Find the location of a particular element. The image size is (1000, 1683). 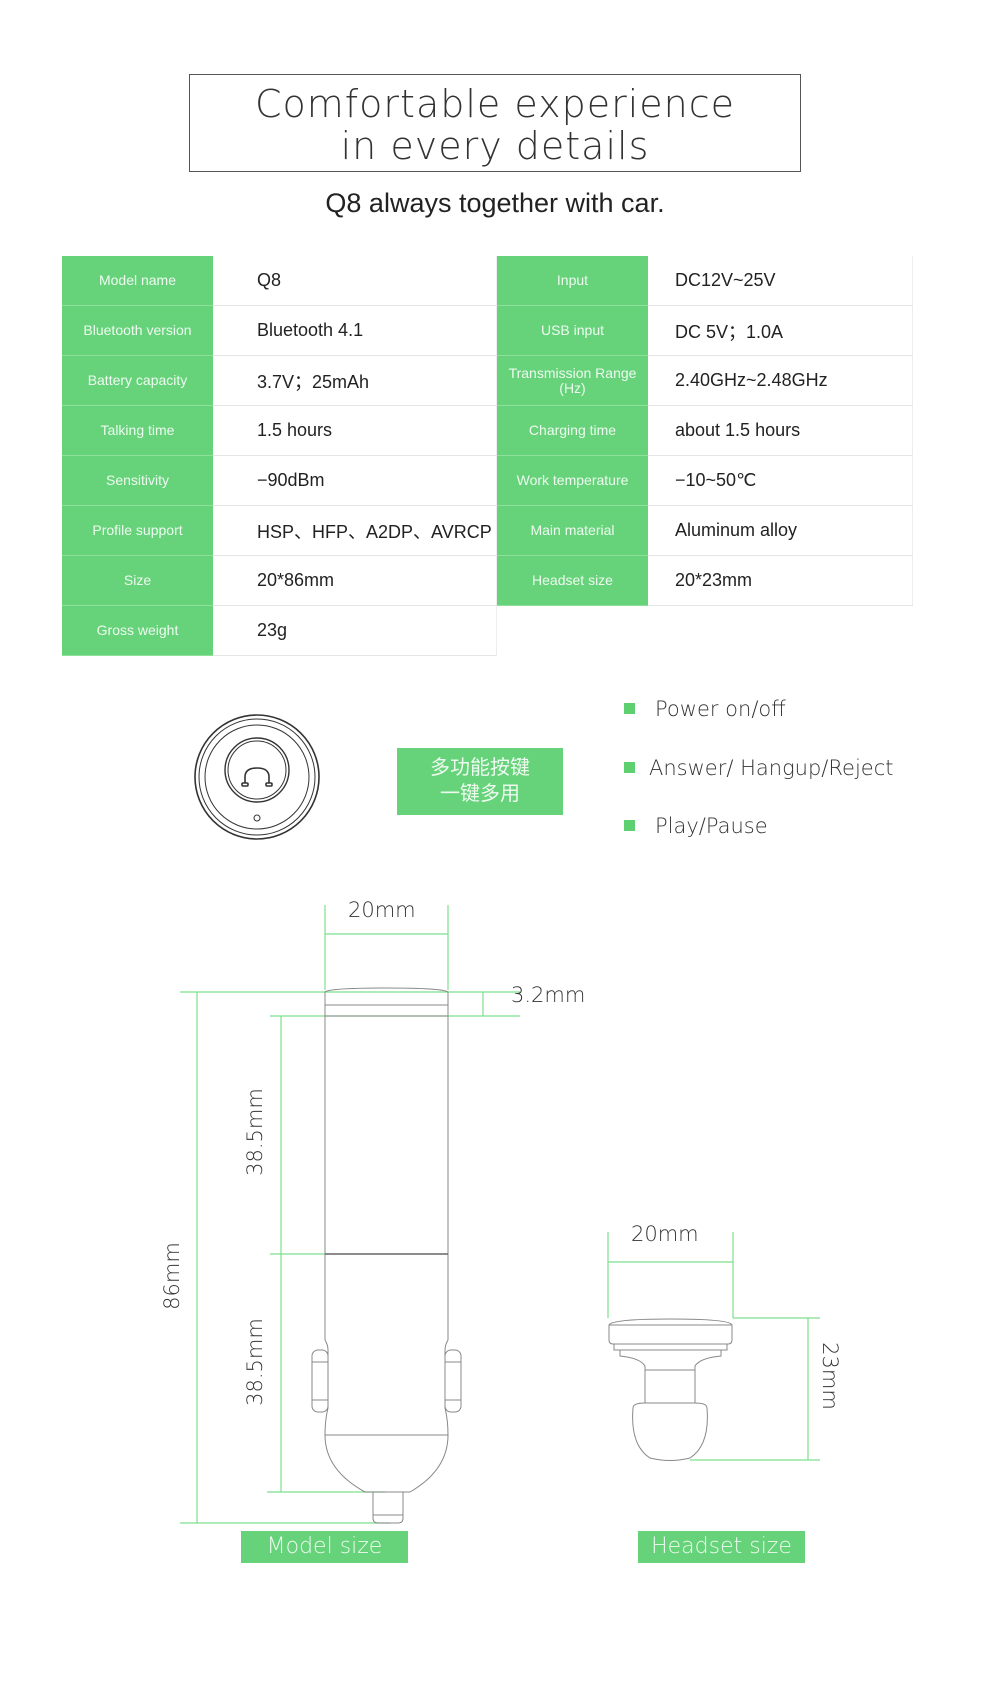

headset-width-label: 20mm is located at coordinates (665, 1234).